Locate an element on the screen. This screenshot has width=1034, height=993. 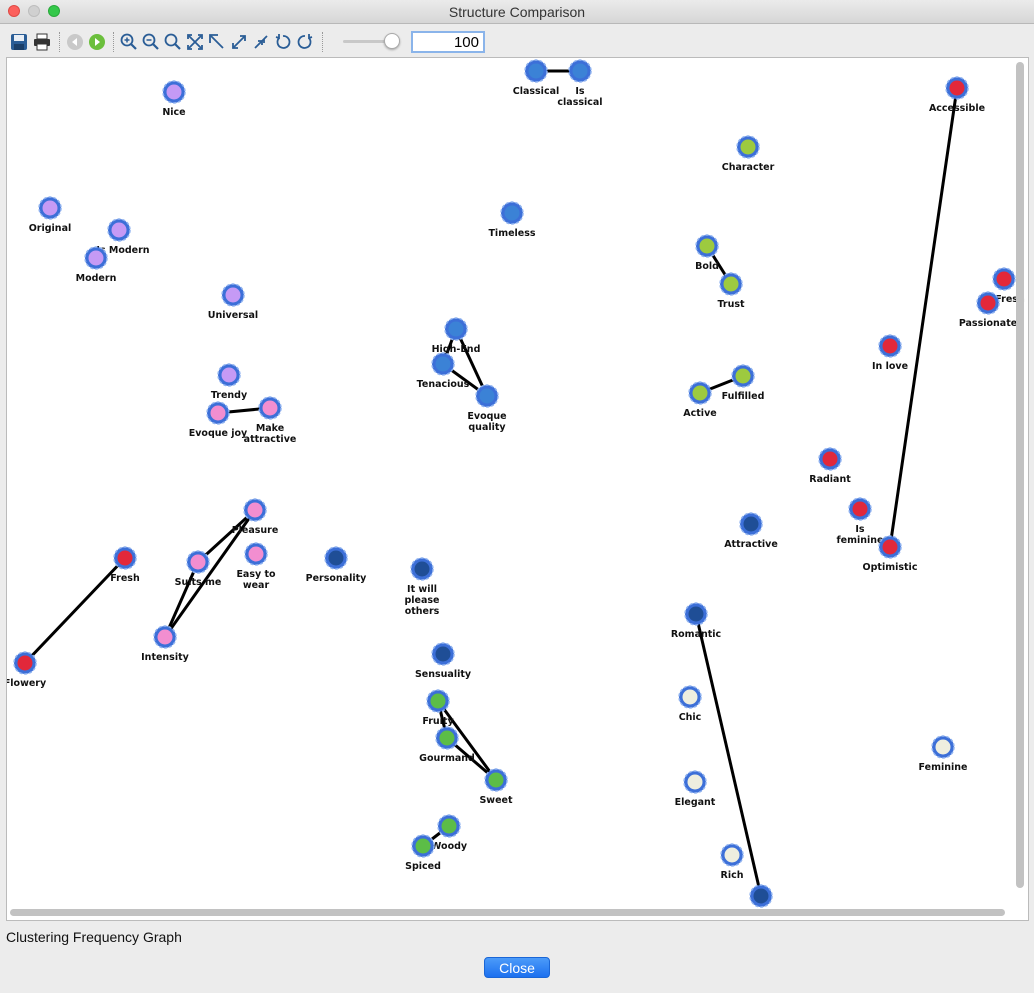
graph-node: Rich is located at coordinates (732, 862).